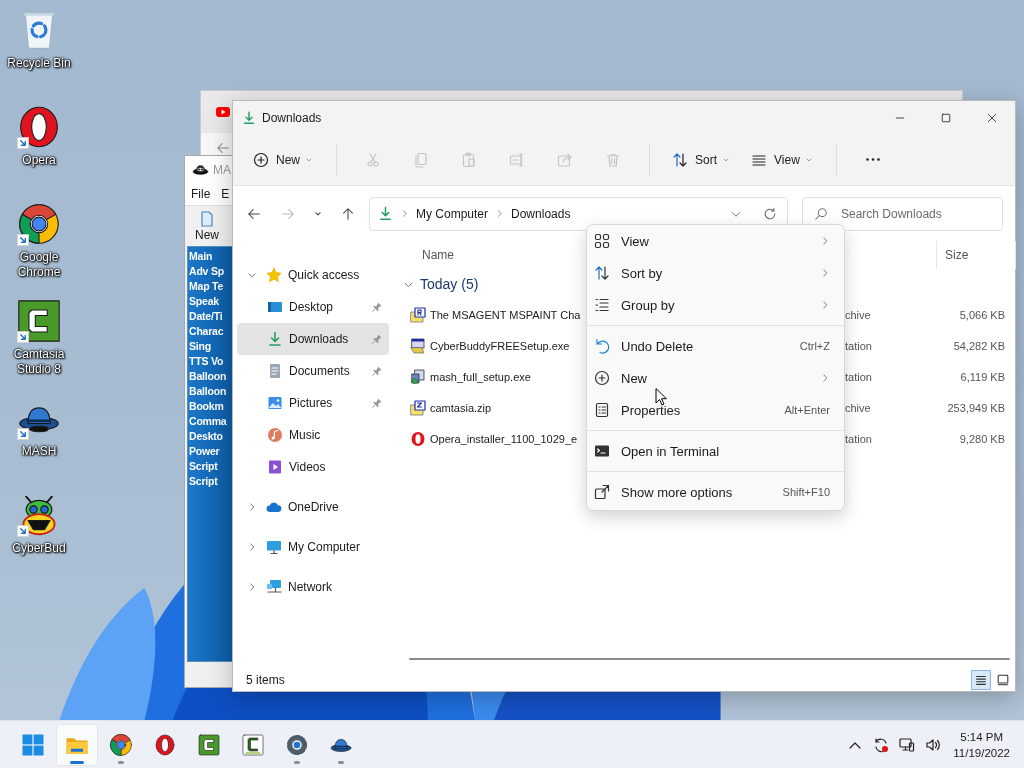  Describe the element at coordinates (602, 241) in the screenshot. I see `grid-icon` at that location.